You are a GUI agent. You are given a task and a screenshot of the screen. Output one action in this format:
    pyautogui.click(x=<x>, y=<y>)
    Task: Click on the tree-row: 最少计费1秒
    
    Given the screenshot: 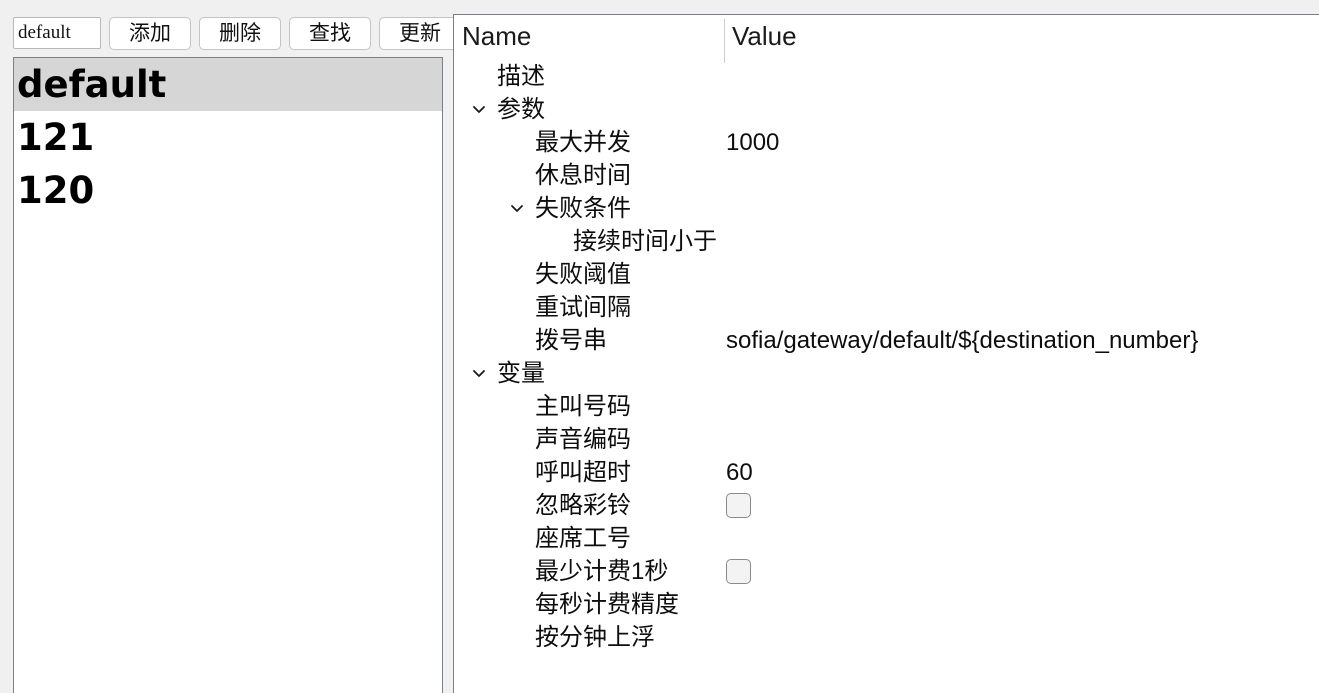 What is the action you would take?
    pyautogui.click(x=886, y=571)
    